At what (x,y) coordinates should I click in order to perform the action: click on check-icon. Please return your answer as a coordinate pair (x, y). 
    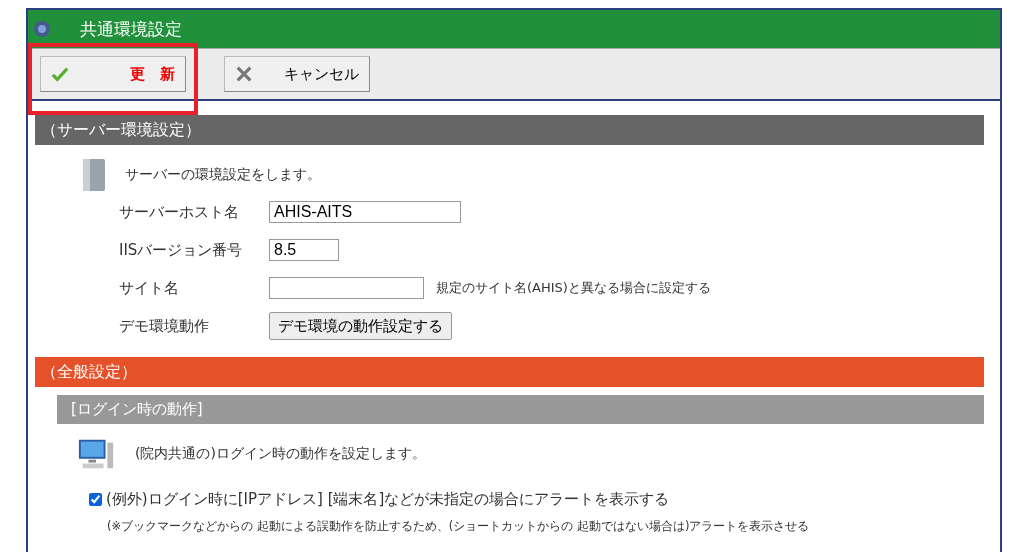
    Looking at the image, I should click on (60, 74).